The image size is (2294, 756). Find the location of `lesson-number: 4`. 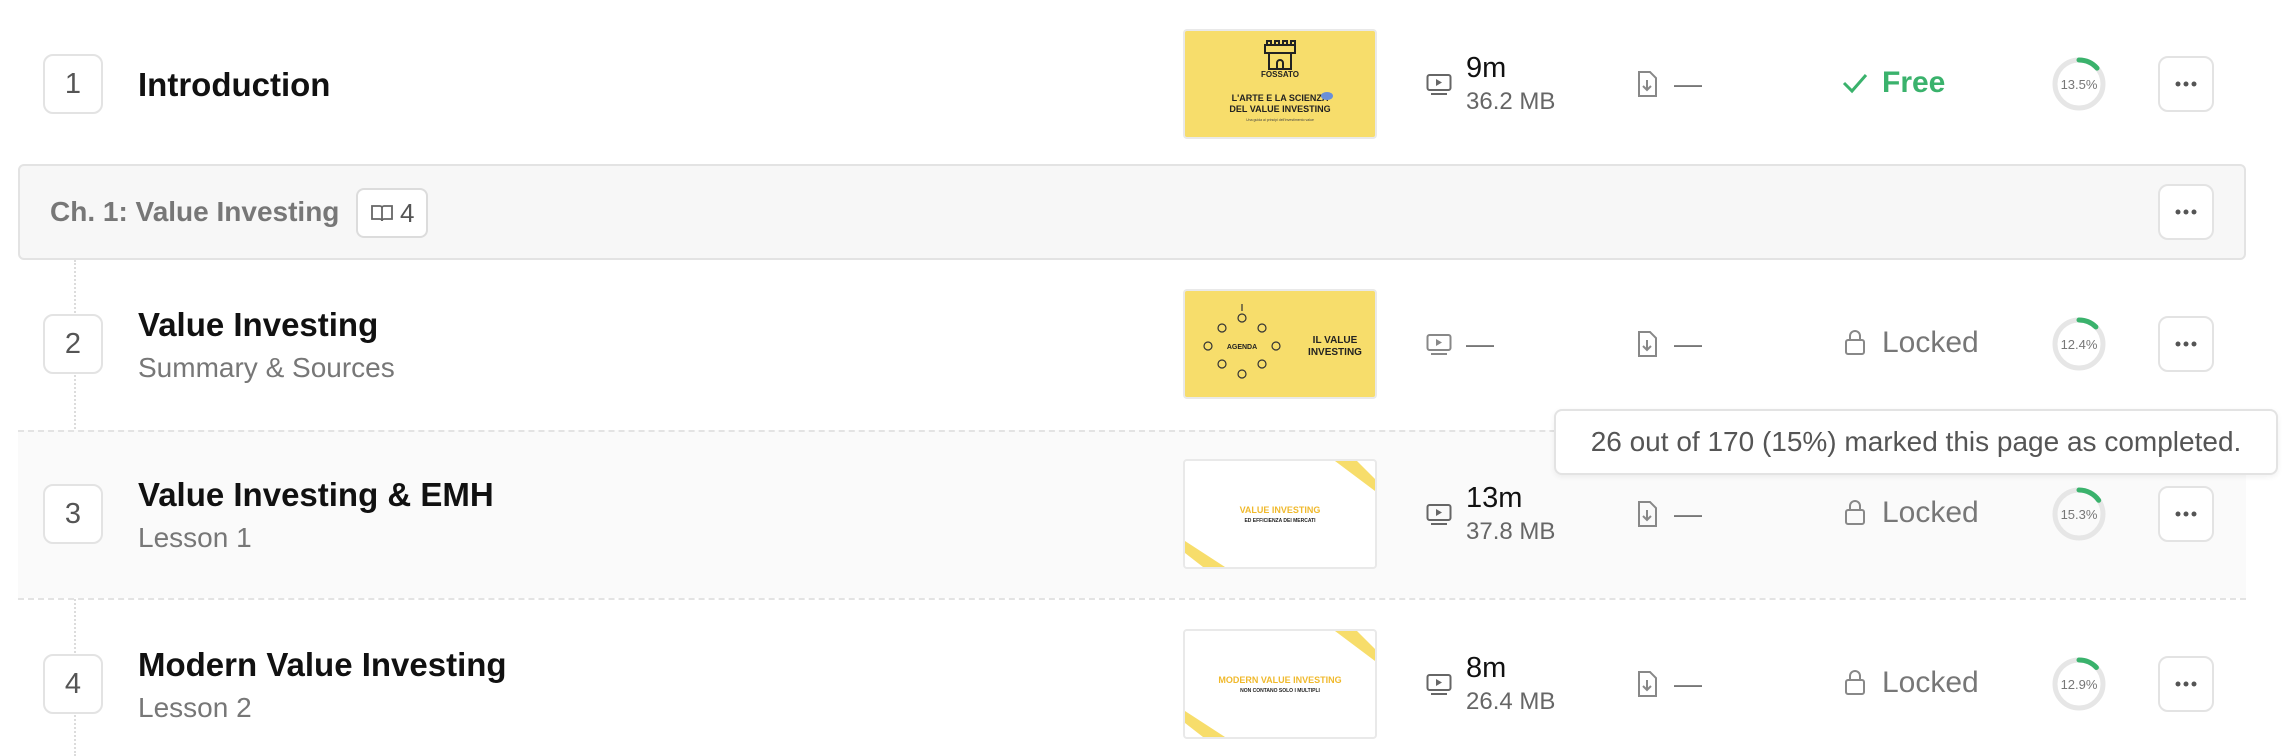

lesson-number: 4 is located at coordinates (73, 684).